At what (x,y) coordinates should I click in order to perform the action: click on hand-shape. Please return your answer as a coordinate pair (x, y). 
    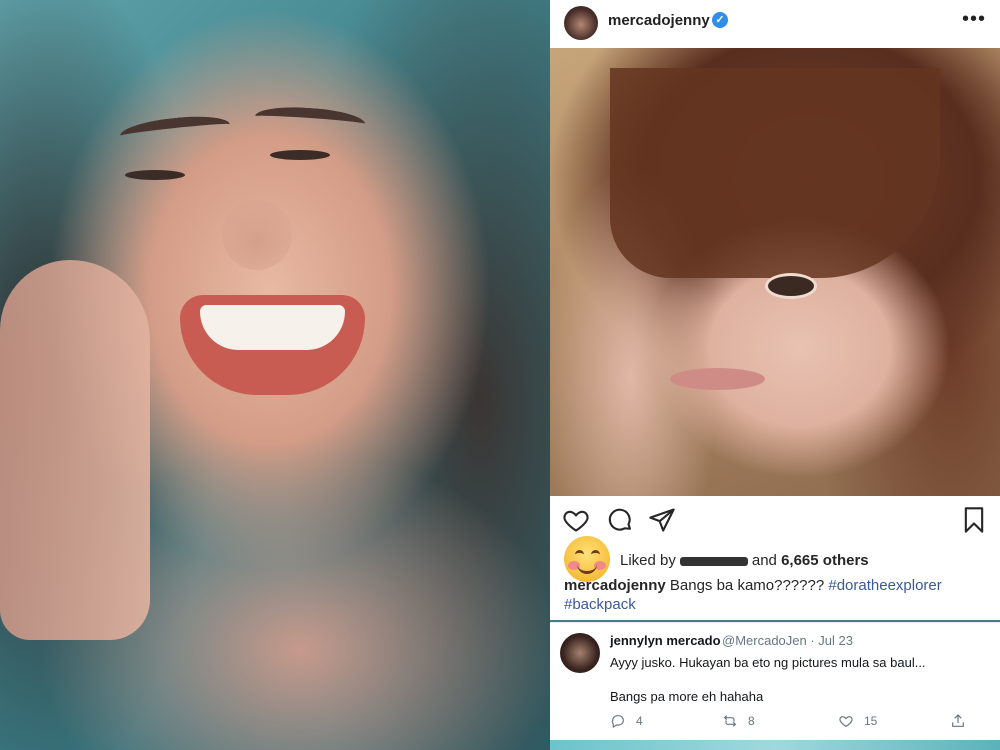
    Looking at the image, I should click on (75, 450).